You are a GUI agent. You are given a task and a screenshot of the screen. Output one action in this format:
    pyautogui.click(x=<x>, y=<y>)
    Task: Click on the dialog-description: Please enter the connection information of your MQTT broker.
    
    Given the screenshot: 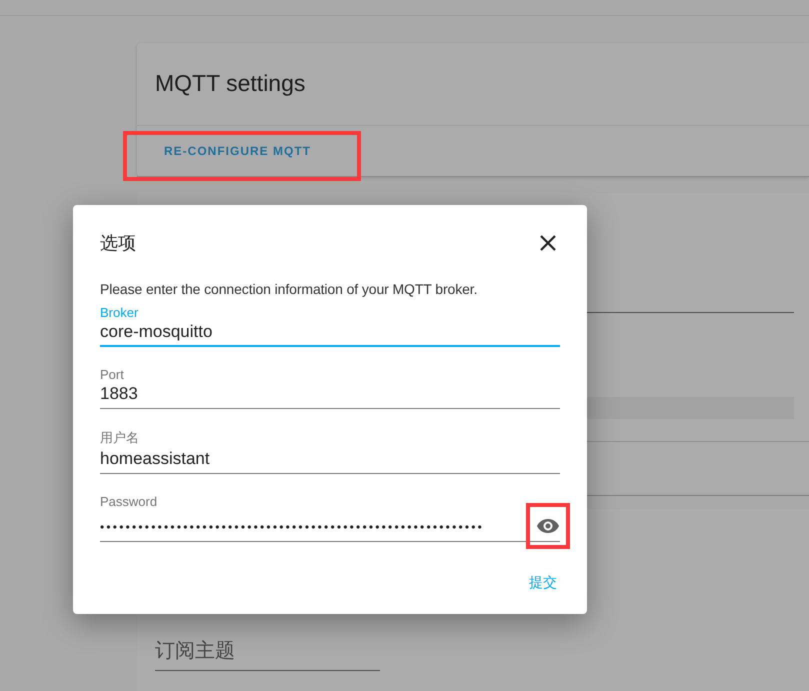 What is the action you would take?
    pyautogui.click(x=289, y=289)
    